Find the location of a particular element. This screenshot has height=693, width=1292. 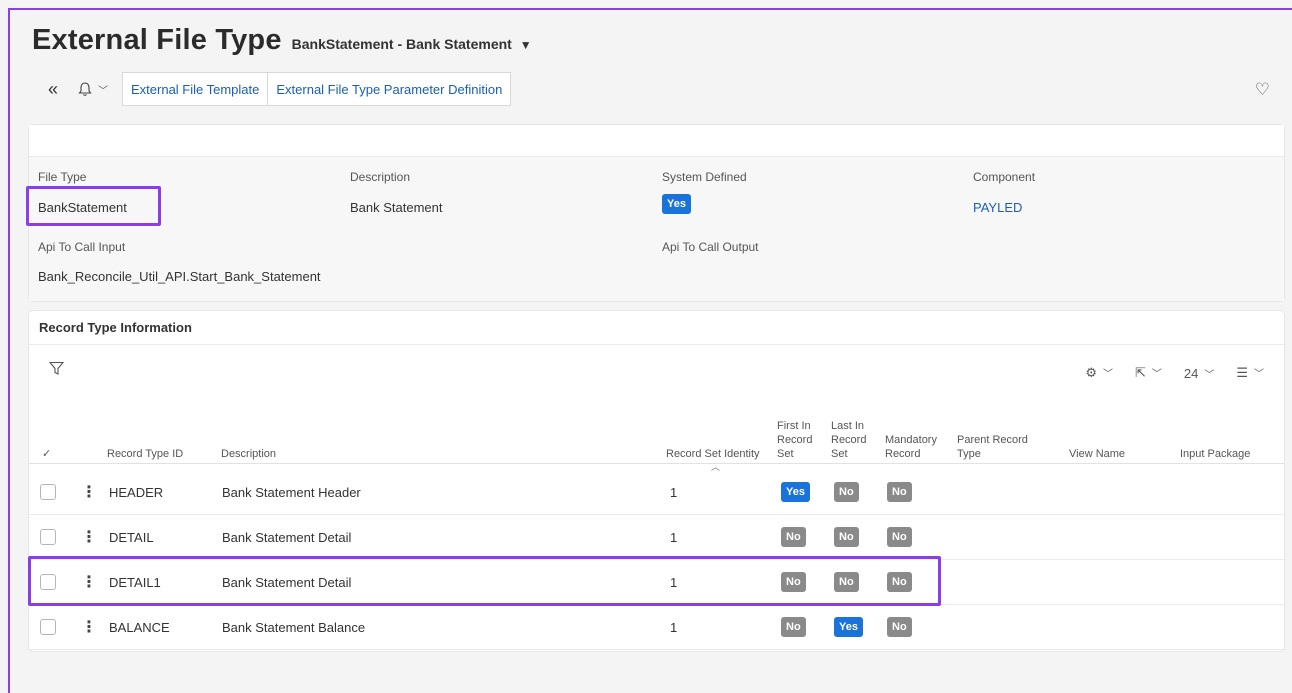

component-label: Component is located at coordinates (1004, 177).